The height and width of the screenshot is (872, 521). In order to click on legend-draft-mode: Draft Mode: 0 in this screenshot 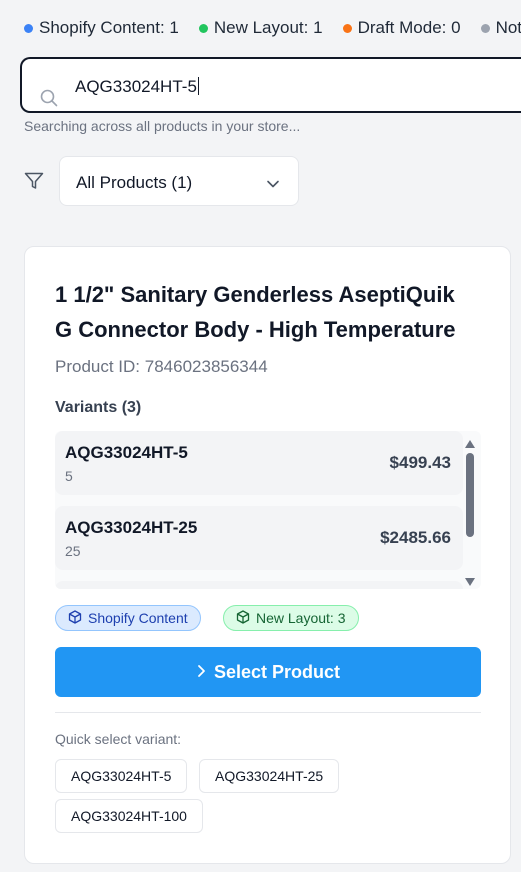, I will do `click(401, 28)`.